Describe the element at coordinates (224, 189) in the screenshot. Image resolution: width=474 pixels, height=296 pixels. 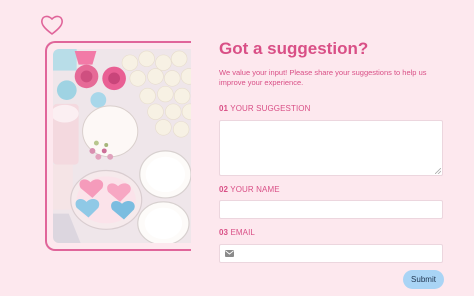
I see `name-label-number: 02` at that location.